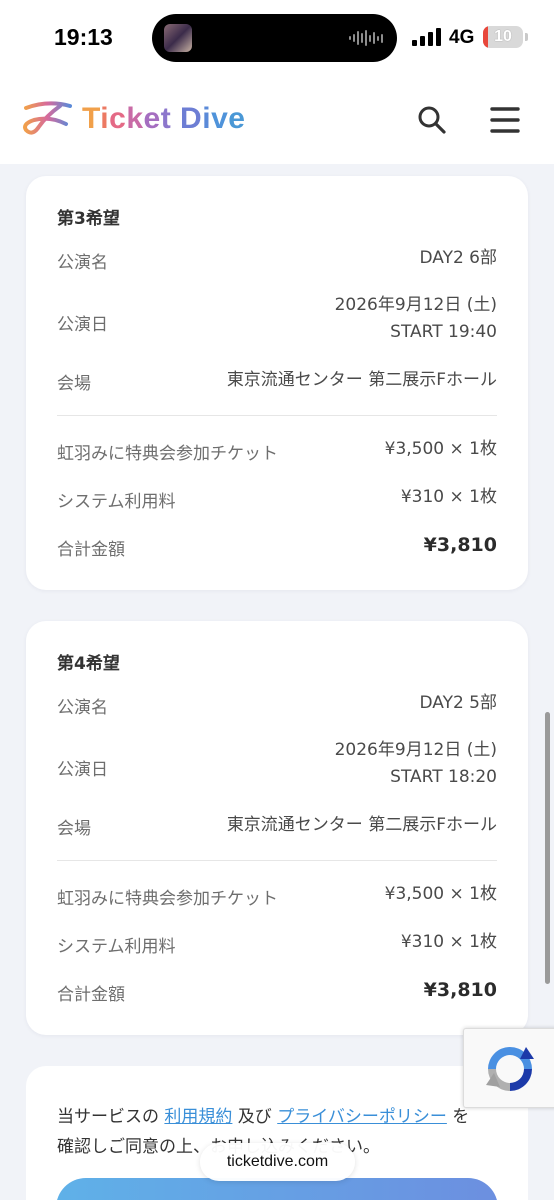  What do you see at coordinates (118, 118) in the screenshot?
I see `logo-letter: c` at bounding box center [118, 118].